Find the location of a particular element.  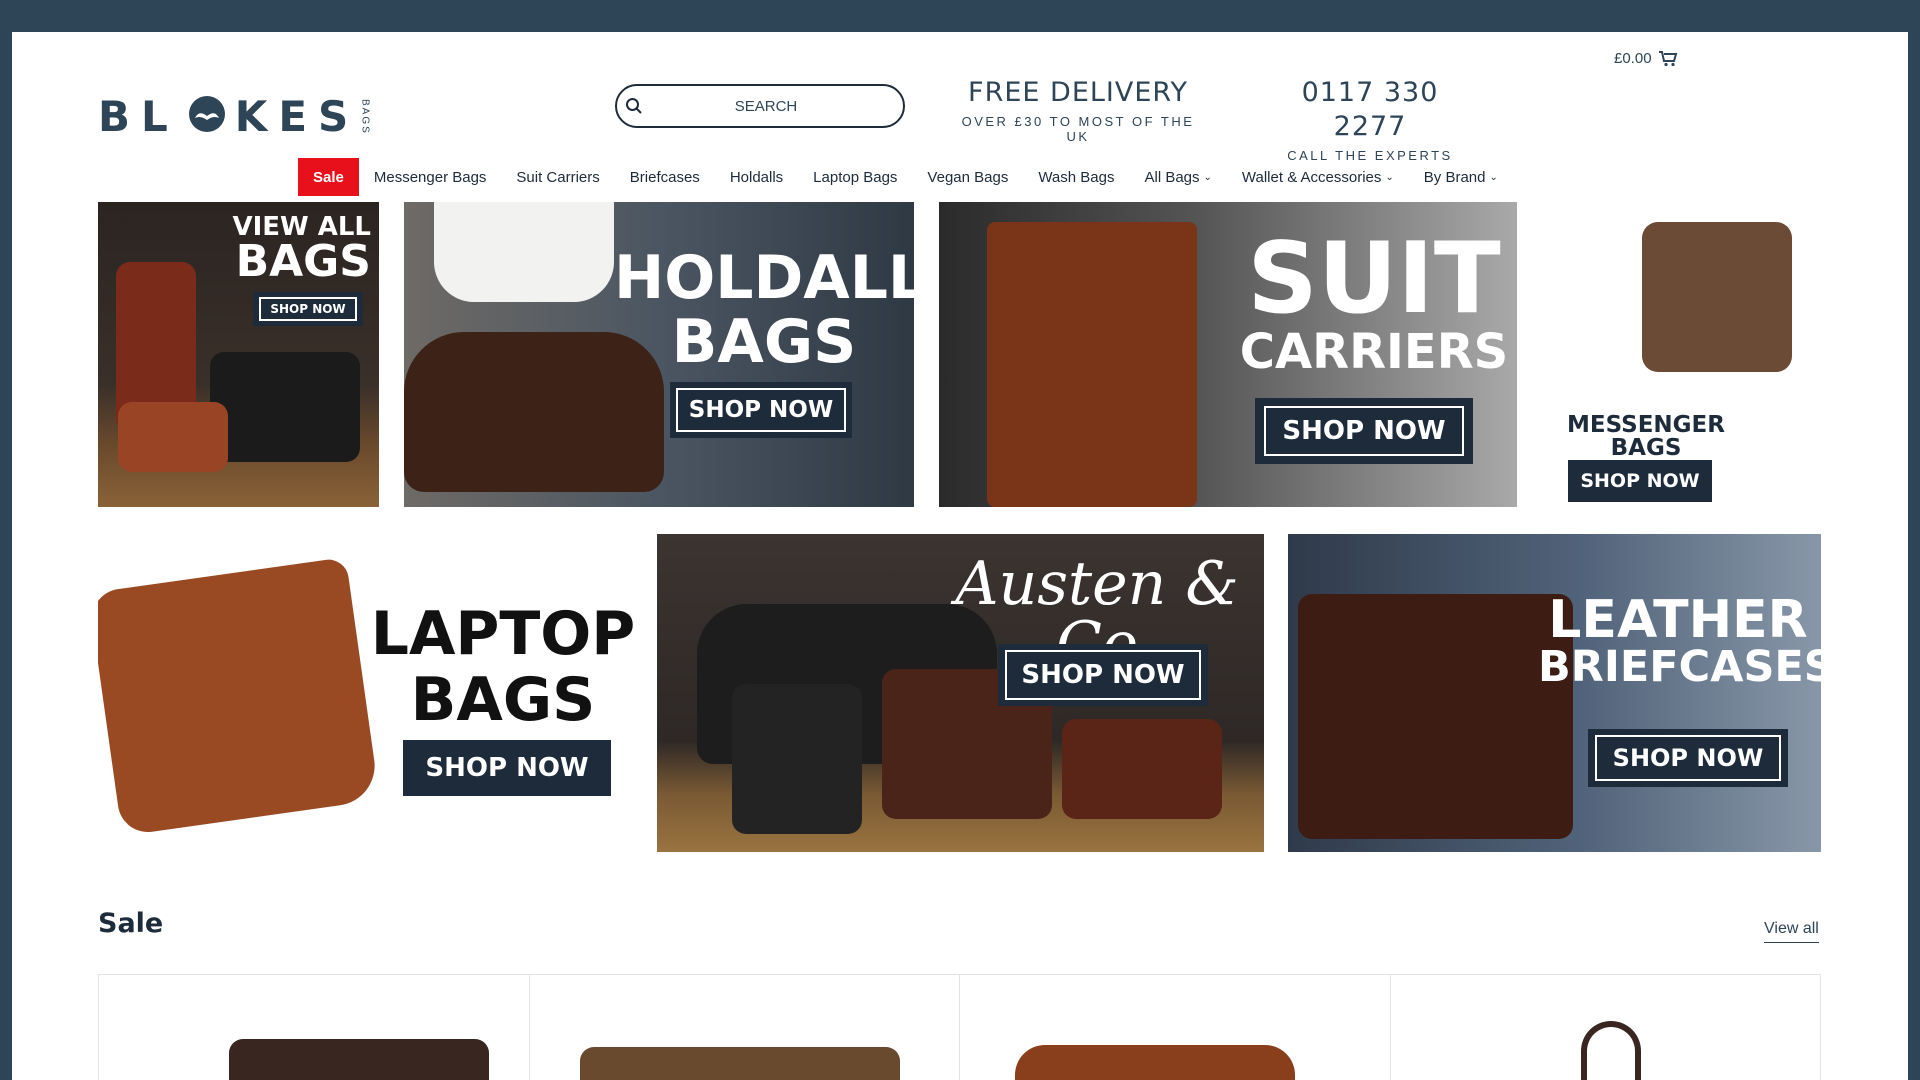

phone-promo: 0117 330 2277 CALL THE EXPERTS is located at coordinates (1370, 119).